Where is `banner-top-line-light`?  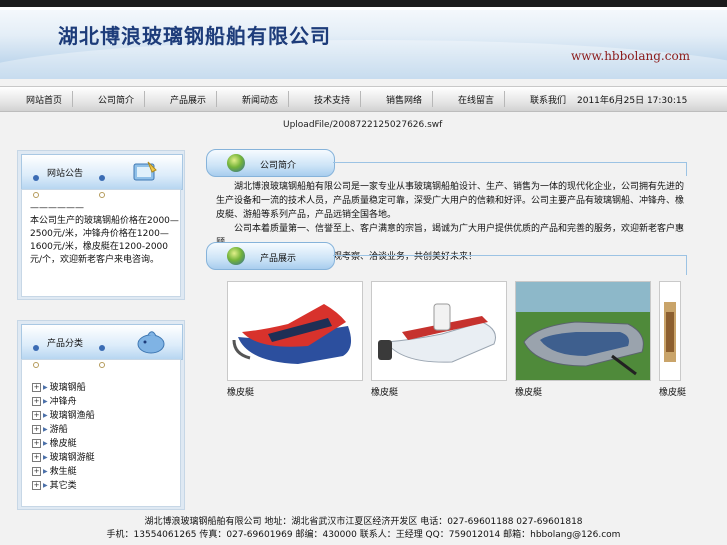
banner-top-line-light is located at coordinates (363, 8).